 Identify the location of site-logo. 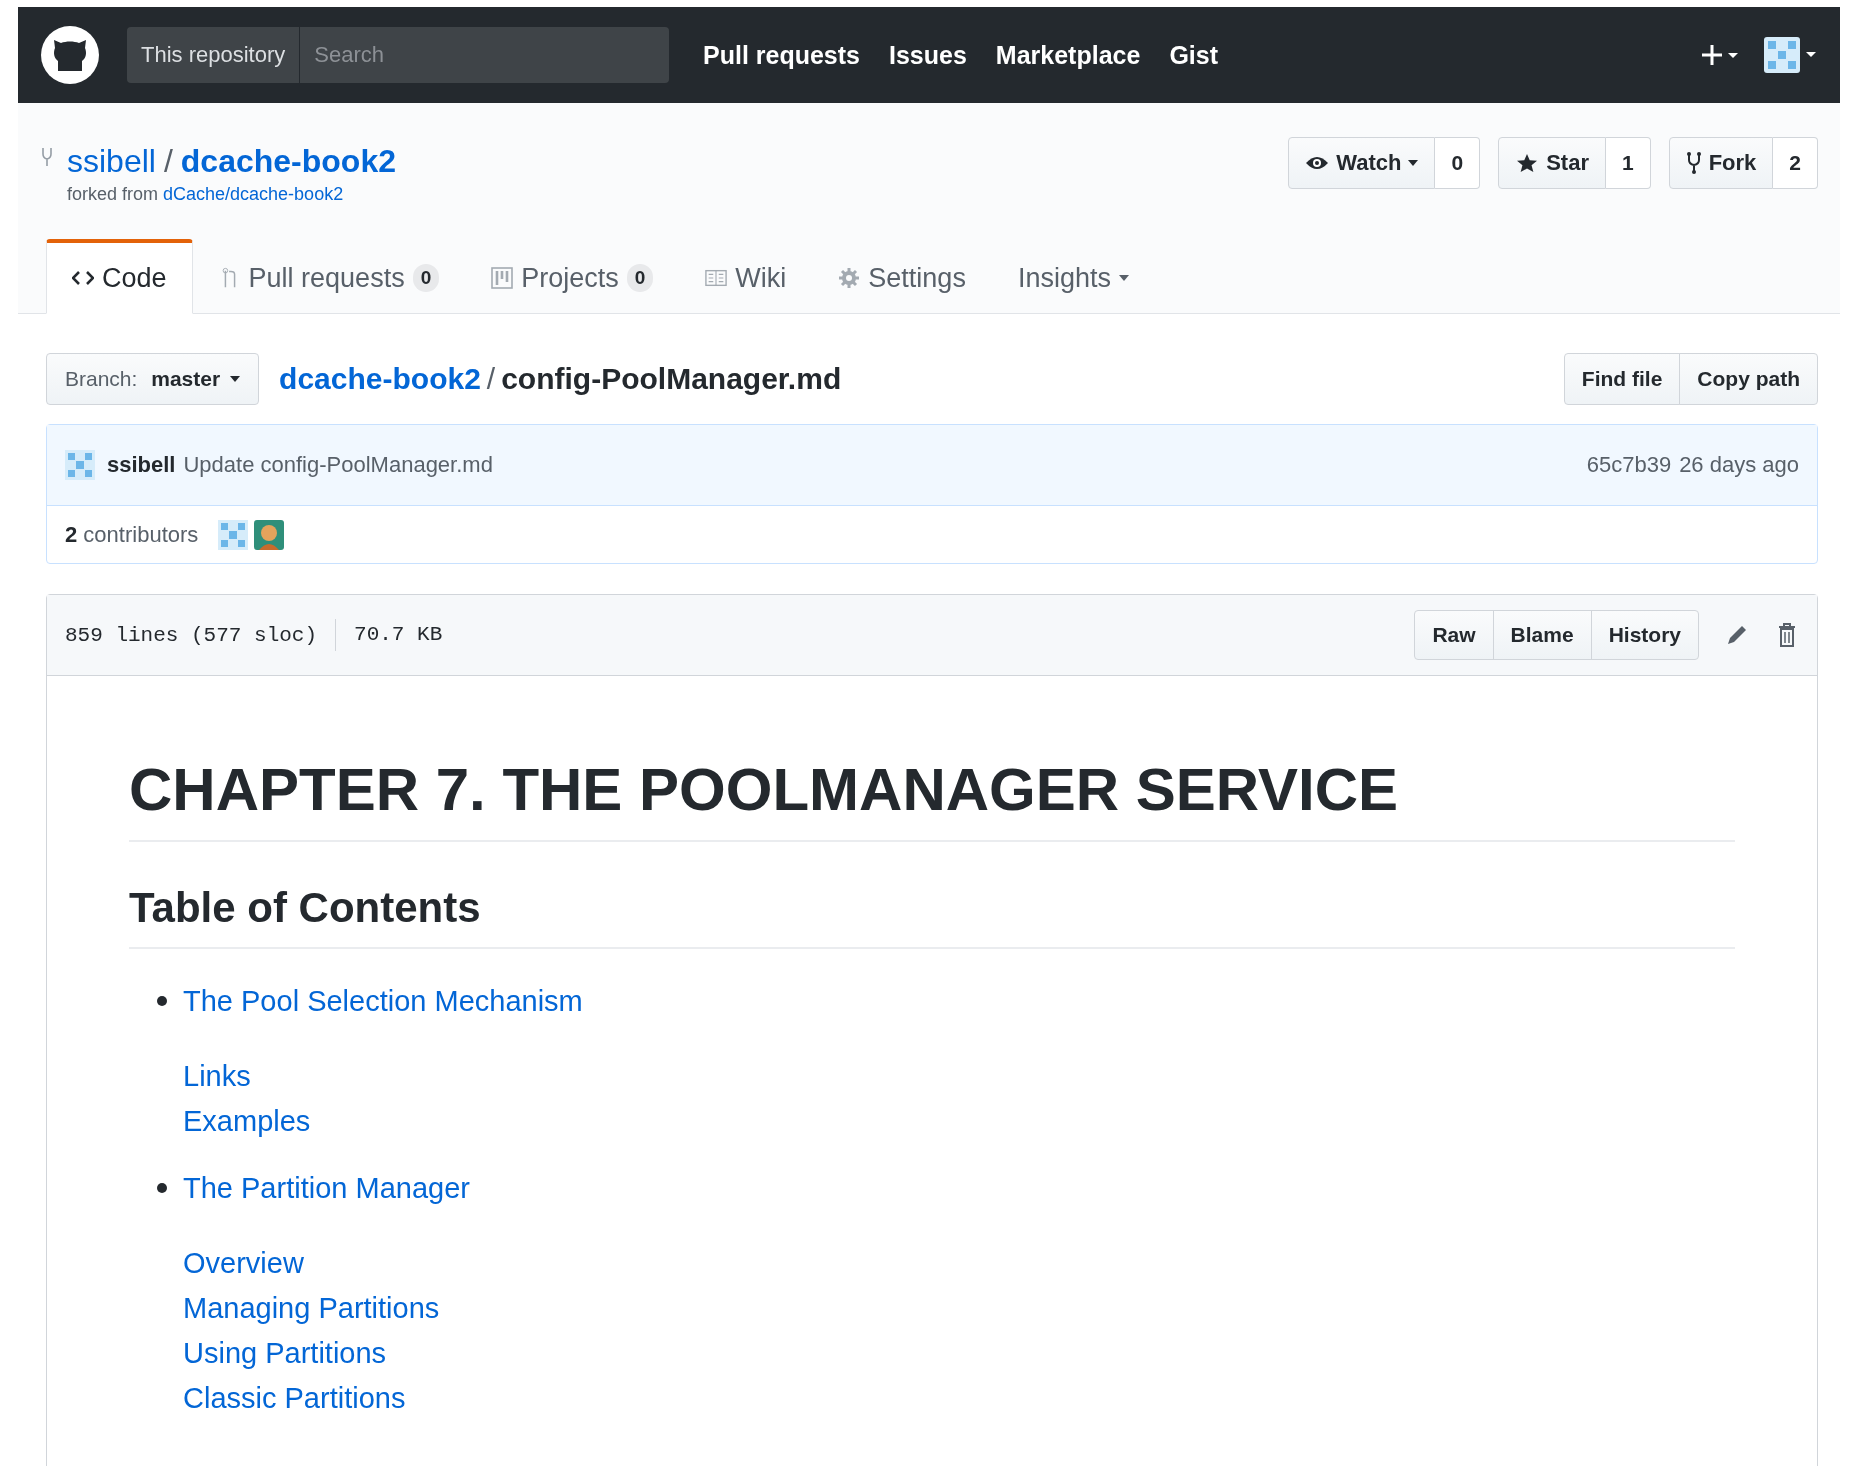
(70, 55).